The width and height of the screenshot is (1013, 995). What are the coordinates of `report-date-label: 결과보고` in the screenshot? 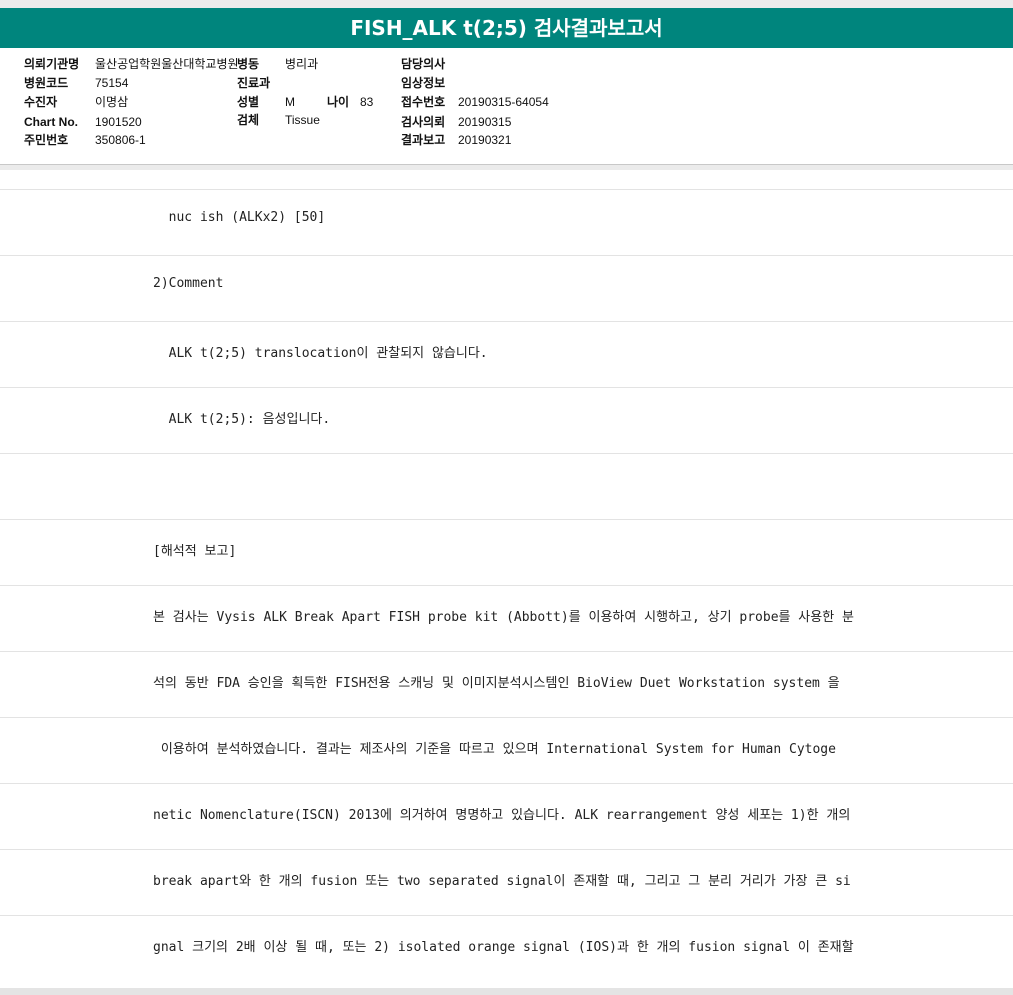 It's located at (423, 140).